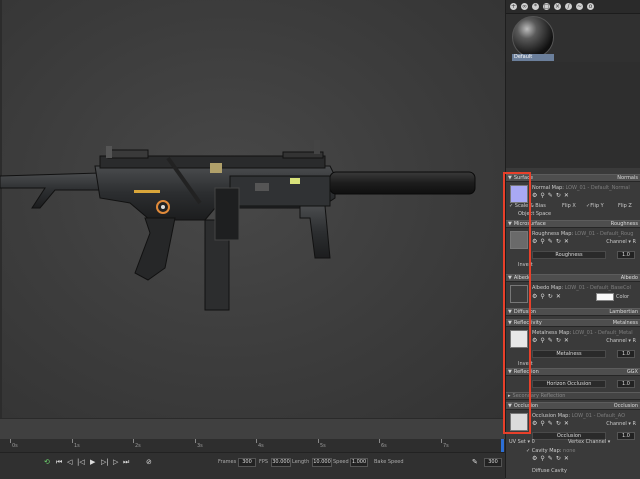  Describe the element at coordinates (625, 323) in the screenshot. I see `section-mode: Metalness` at that location.